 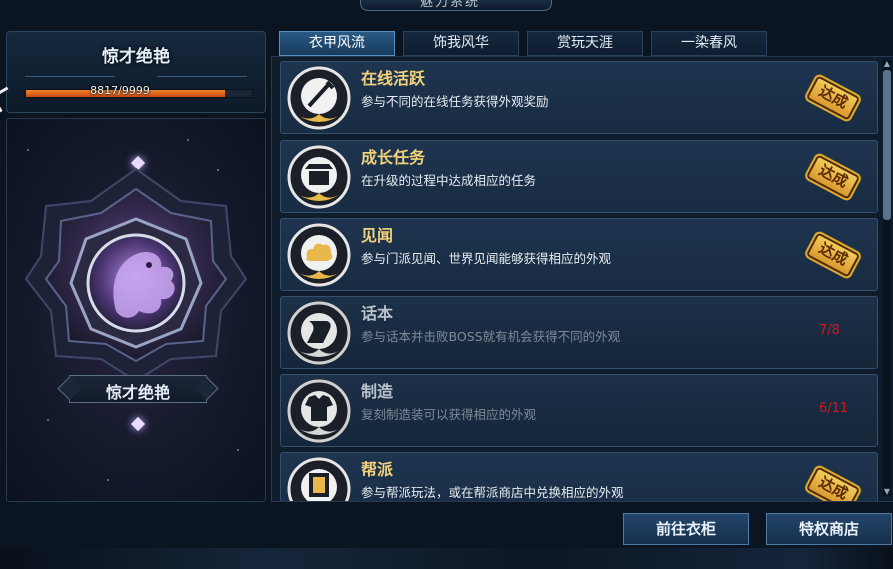 I want to click on tab-collectibles: 赏玩天涯, so click(x=585, y=43).